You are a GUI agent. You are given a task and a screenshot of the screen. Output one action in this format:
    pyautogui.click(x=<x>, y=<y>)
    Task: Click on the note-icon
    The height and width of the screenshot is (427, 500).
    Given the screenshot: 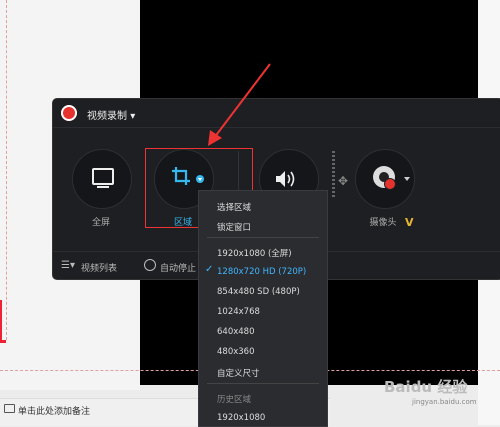 What is the action you would take?
    pyautogui.click(x=9, y=408)
    